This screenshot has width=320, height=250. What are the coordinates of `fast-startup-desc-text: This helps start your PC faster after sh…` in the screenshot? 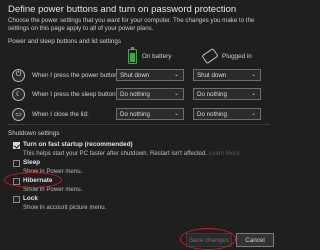 It's located at (115, 153).